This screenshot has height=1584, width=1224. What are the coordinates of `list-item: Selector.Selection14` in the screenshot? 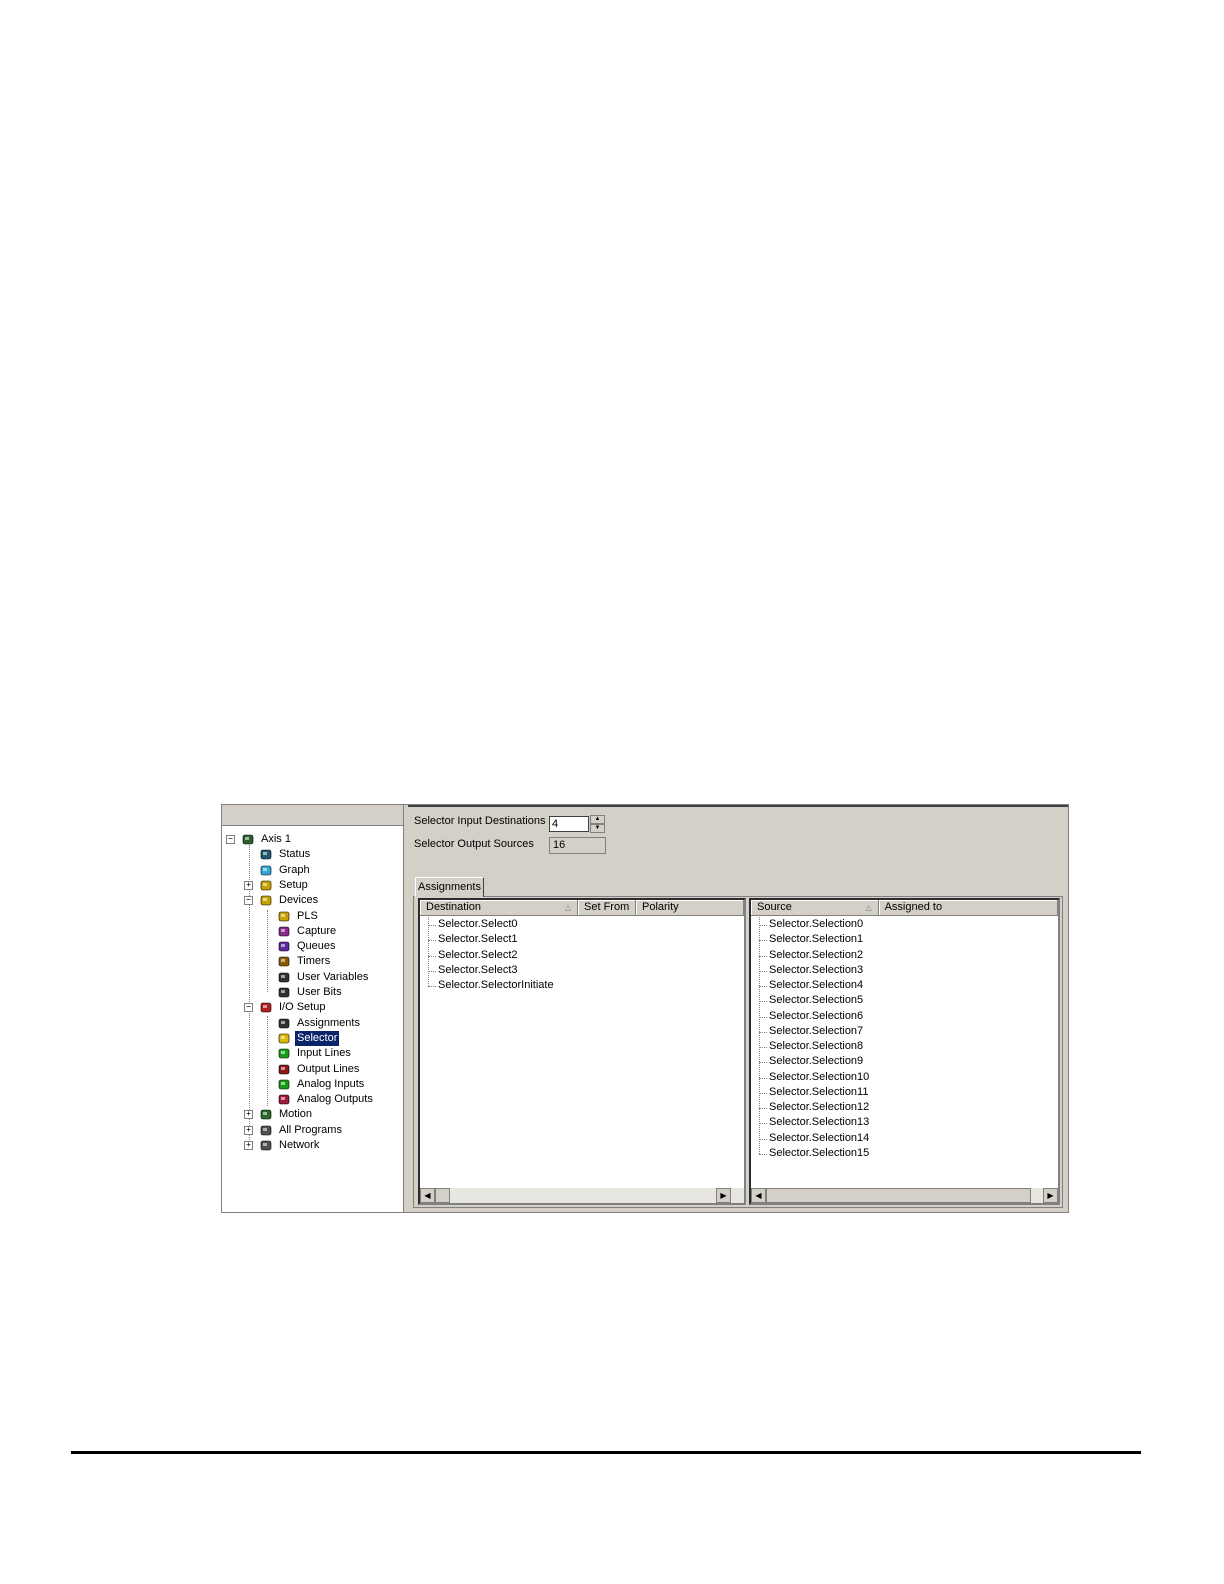 It's located at (904, 1138).